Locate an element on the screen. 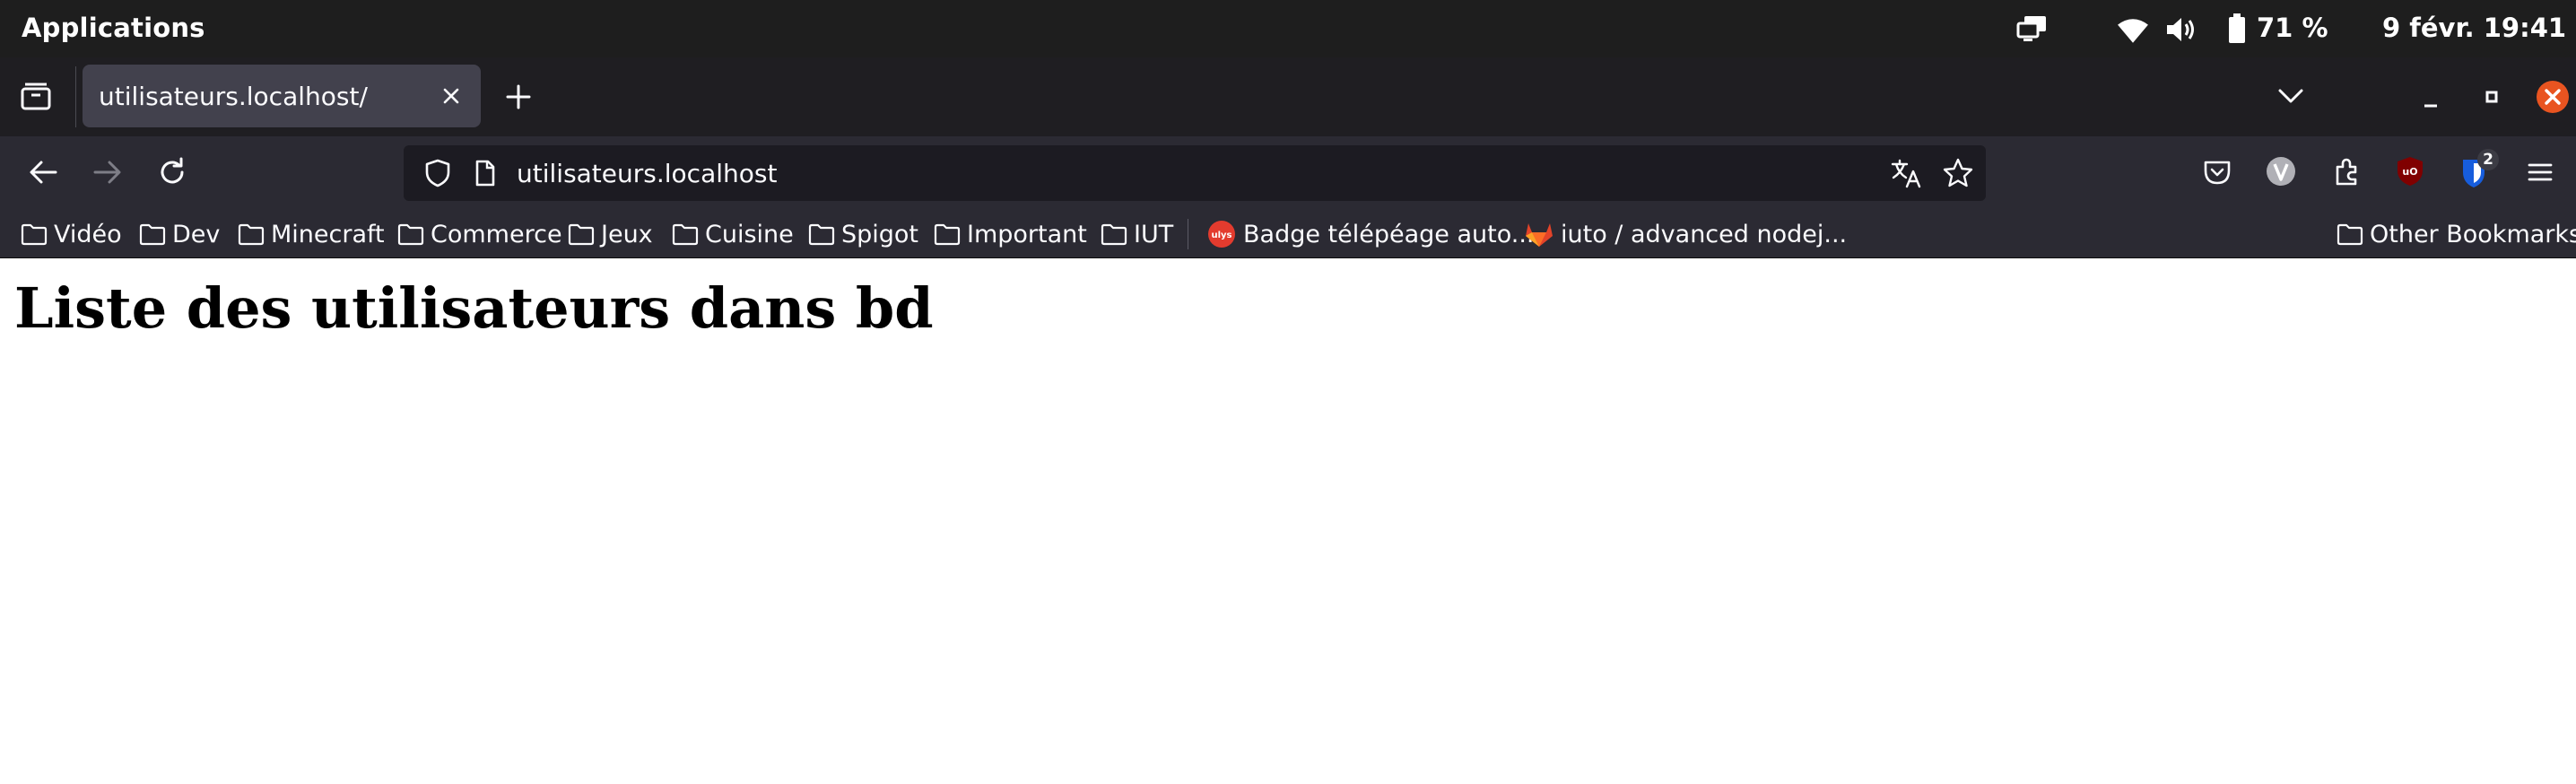 The width and height of the screenshot is (2576, 784). tab-overview-icon is located at coordinates (36, 96).